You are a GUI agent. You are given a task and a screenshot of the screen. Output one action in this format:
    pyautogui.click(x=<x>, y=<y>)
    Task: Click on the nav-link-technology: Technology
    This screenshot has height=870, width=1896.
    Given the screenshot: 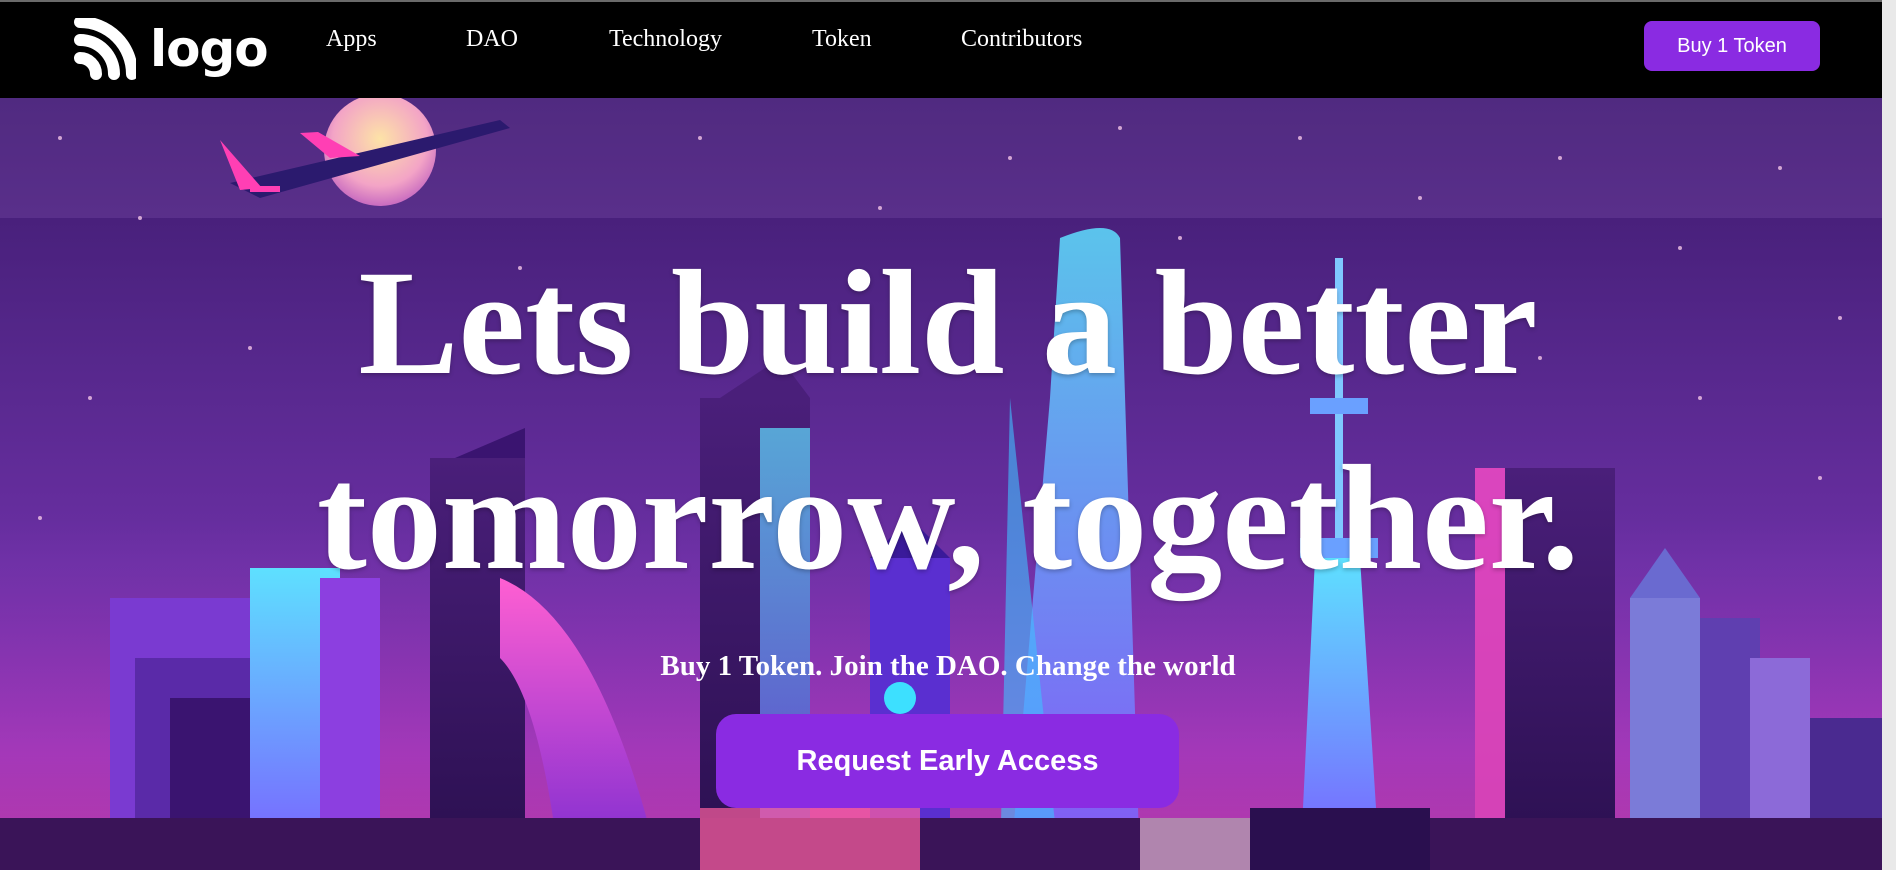 What is the action you would take?
    pyautogui.click(x=665, y=39)
    